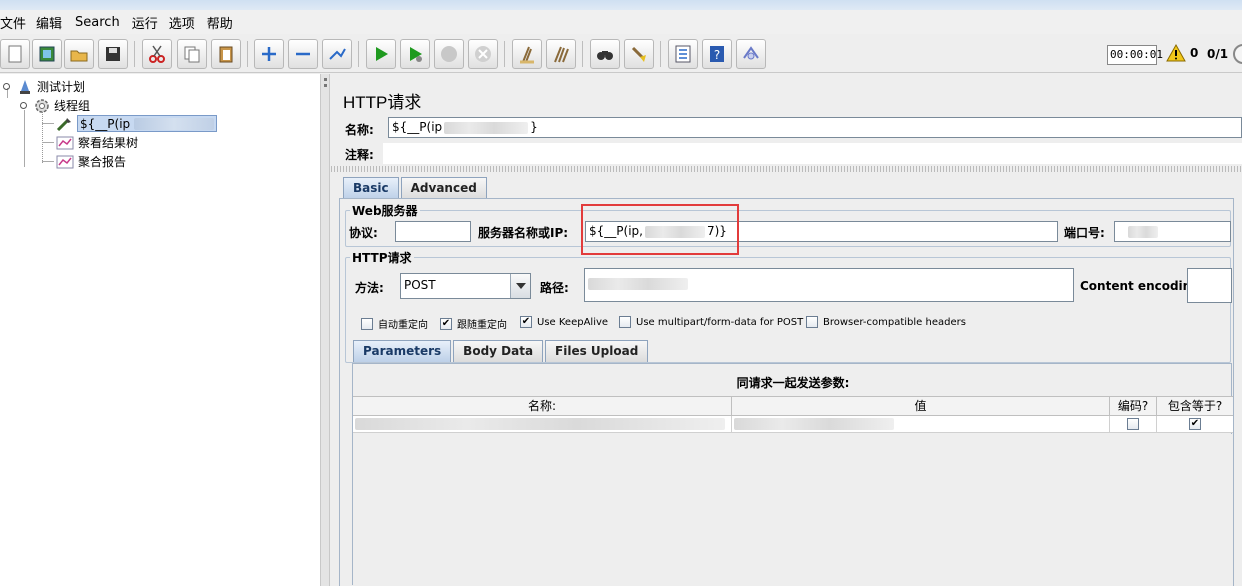 The height and width of the screenshot is (586, 1242). Describe the element at coordinates (542, 424) in the screenshot. I see `cell-name` at that location.